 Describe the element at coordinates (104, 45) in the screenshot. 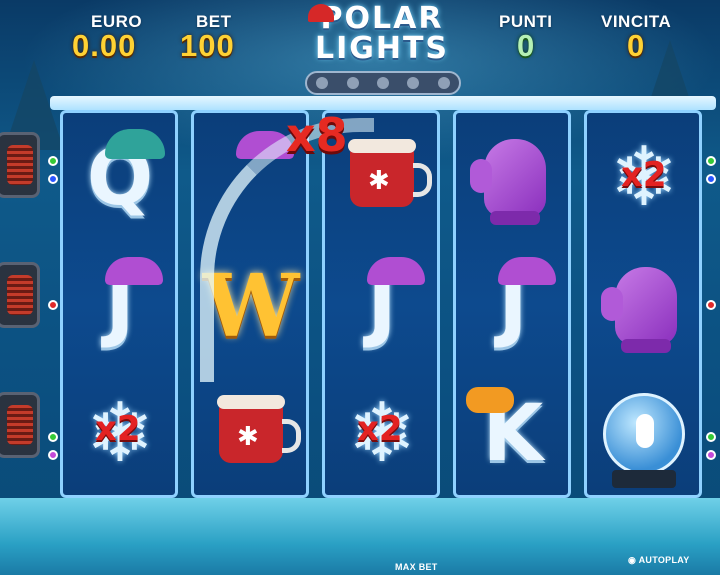

I see `credit-value: 0.00` at that location.